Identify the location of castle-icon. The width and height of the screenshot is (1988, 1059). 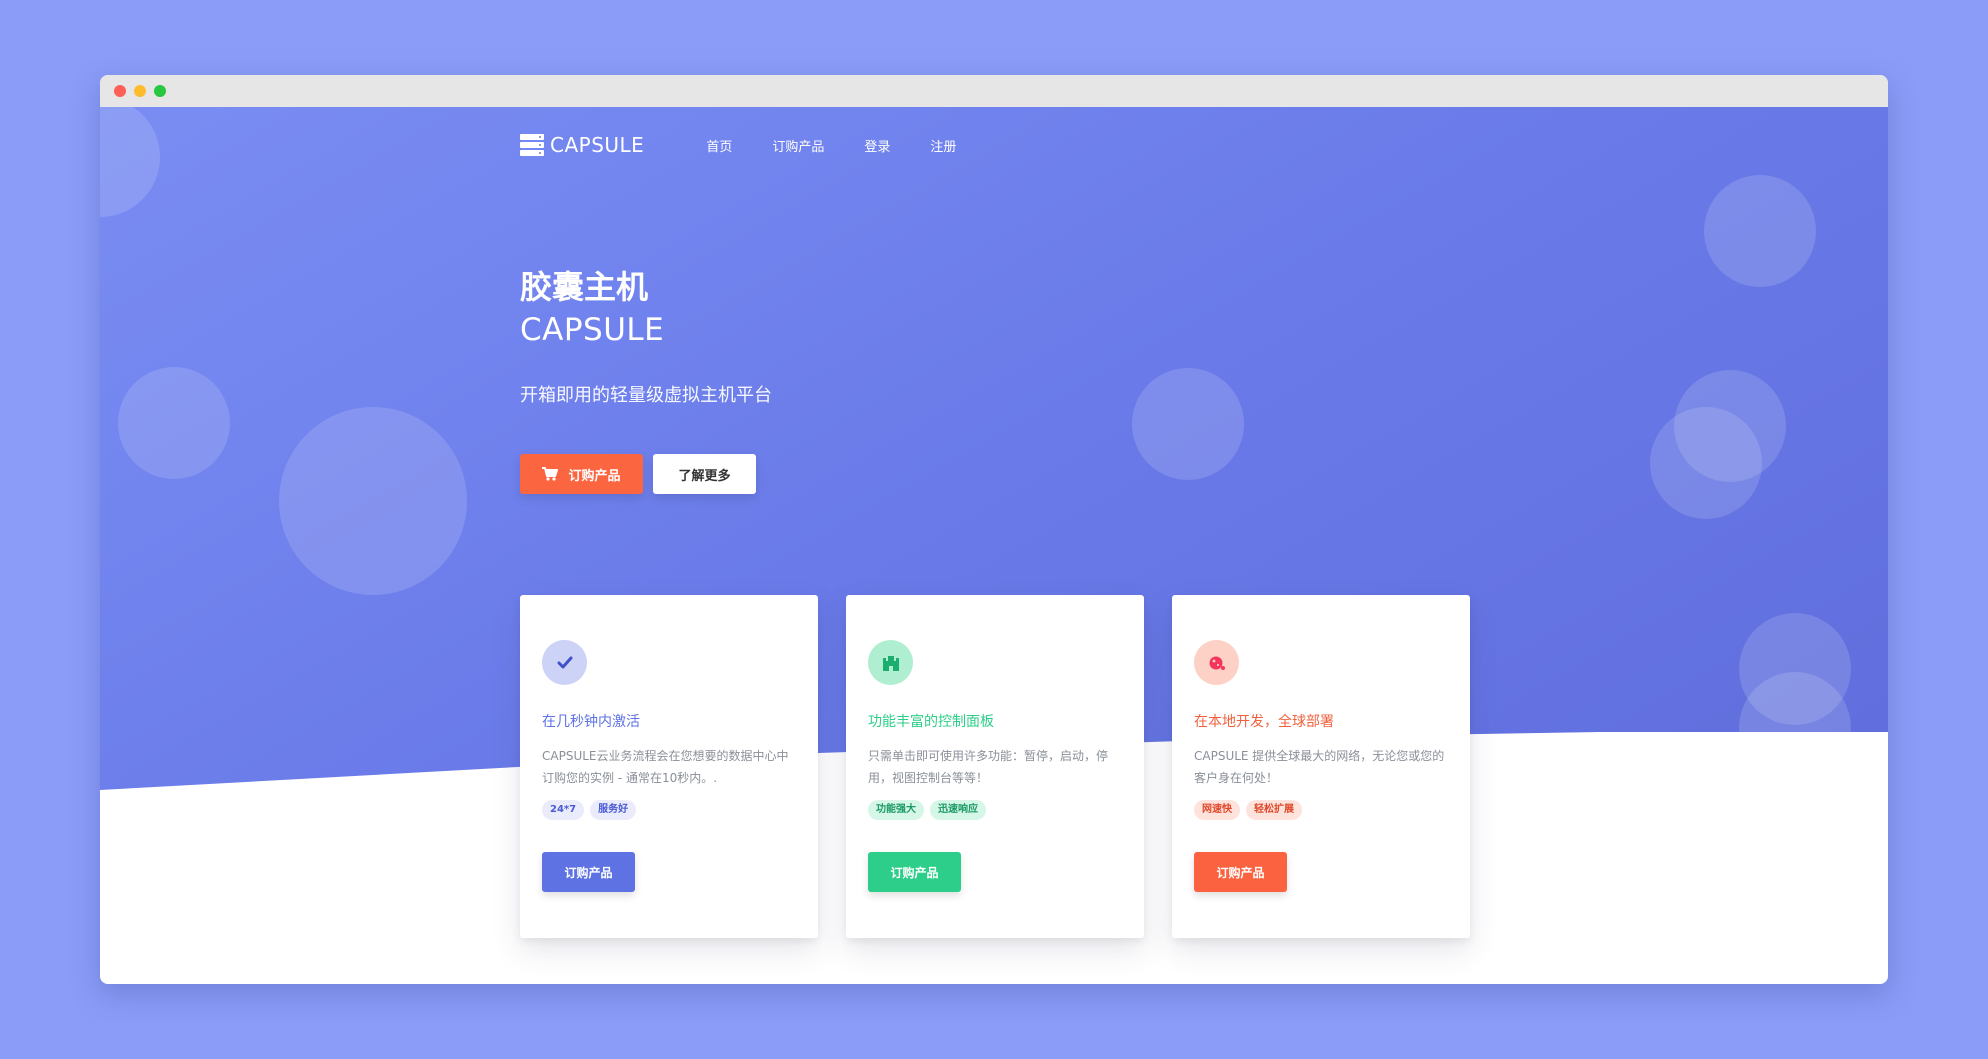
(890, 662).